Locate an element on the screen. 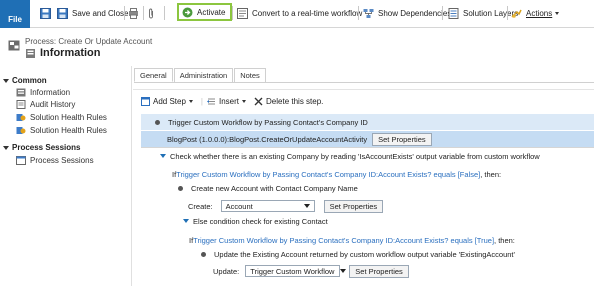 The height and width of the screenshot is (286, 594). actions-icon is located at coordinates (516, 13).